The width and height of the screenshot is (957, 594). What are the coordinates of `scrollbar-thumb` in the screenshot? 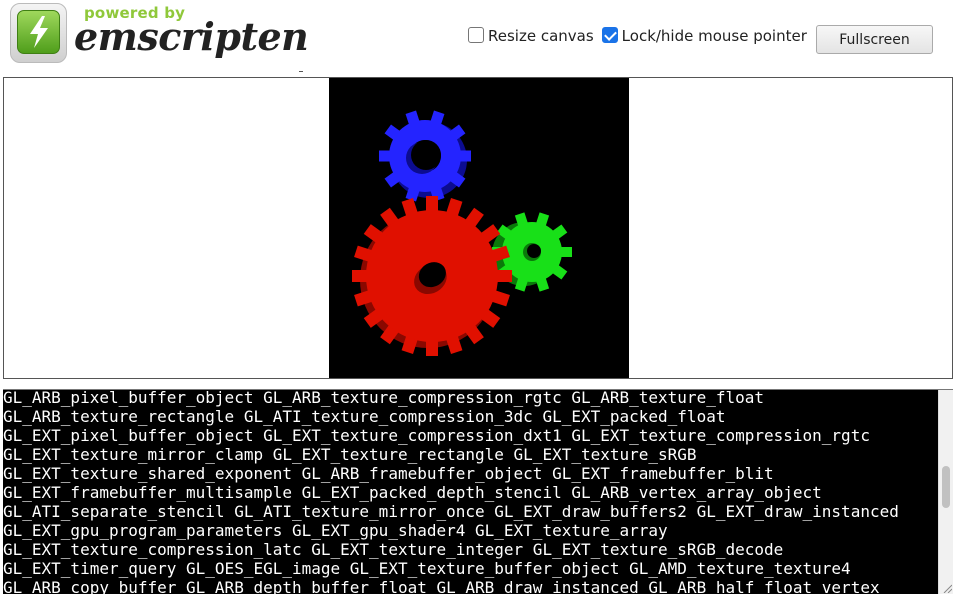 It's located at (946, 487).